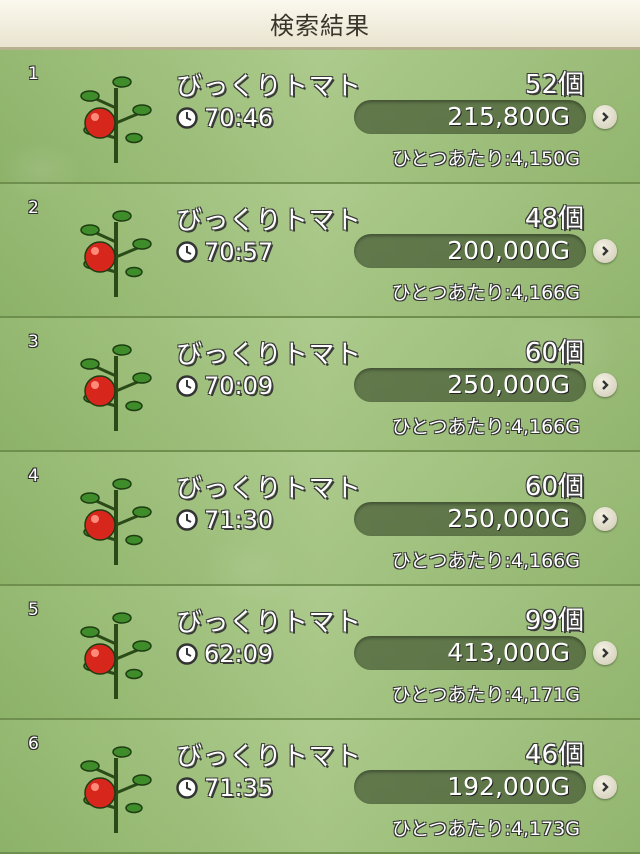 The image size is (640, 854). Describe the element at coordinates (554, 85) in the screenshot. I see `item-quantity: 52個` at that location.